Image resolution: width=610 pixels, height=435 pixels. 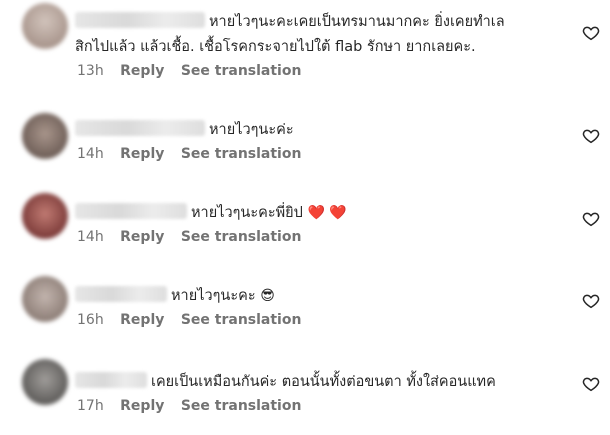 What do you see at coordinates (90, 71) in the screenshot?
I see `timestamp: 13h` at bounding box center [90, 71].